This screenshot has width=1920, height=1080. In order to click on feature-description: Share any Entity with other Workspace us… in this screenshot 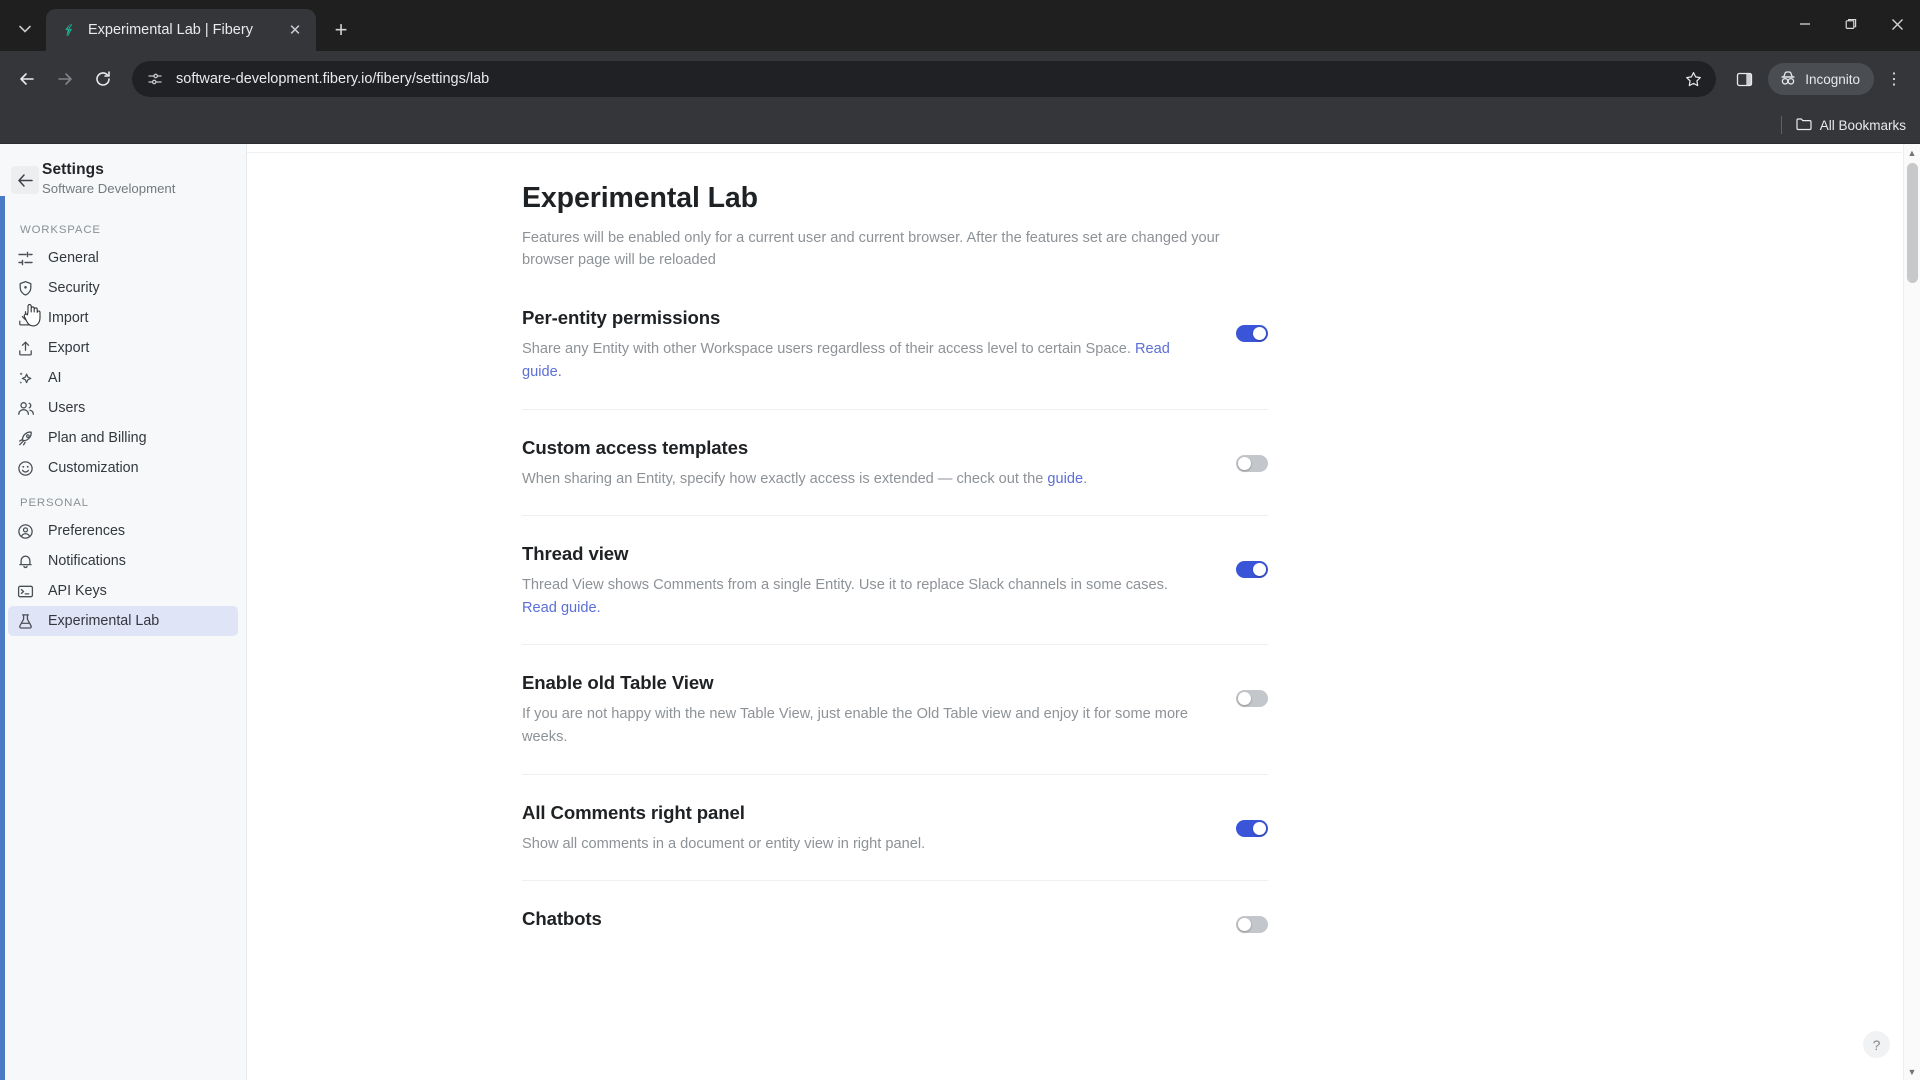, I will do `click(862, 360)`.